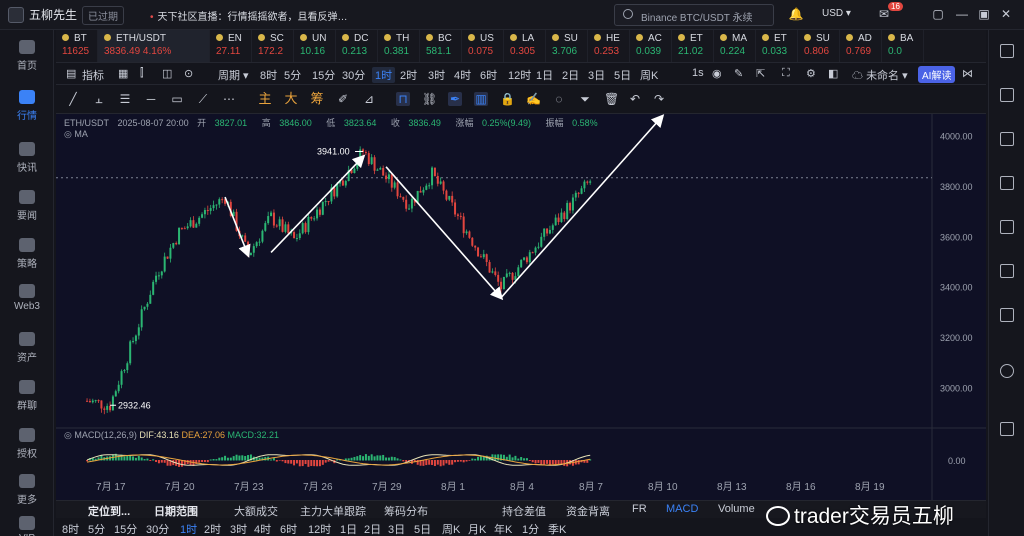 Image resolution: width=1024 pixels, height=536 pixels. Describe the element at coordinates (99, 99) in the screenshot. I see `horizontal-ray-icon: ⫠` at that location.